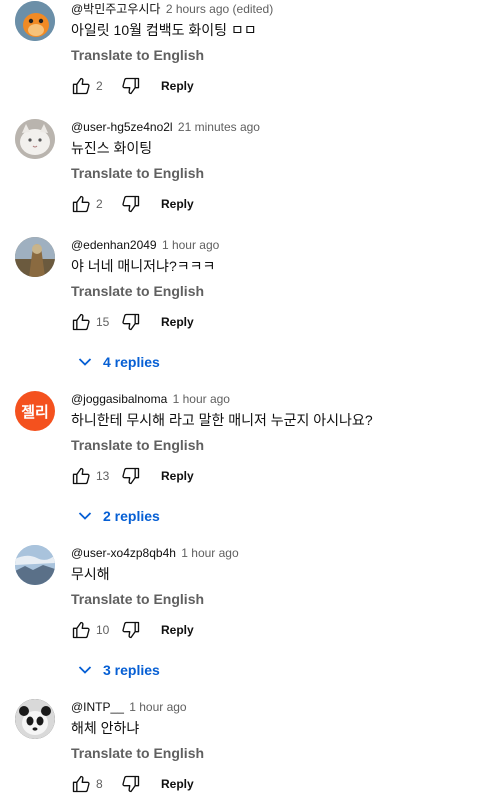 The image size is (483, 800). Describe the element at coordinates (115, 9) in the screenshot. I see `comment-author: @박민주고우시다` at that location.